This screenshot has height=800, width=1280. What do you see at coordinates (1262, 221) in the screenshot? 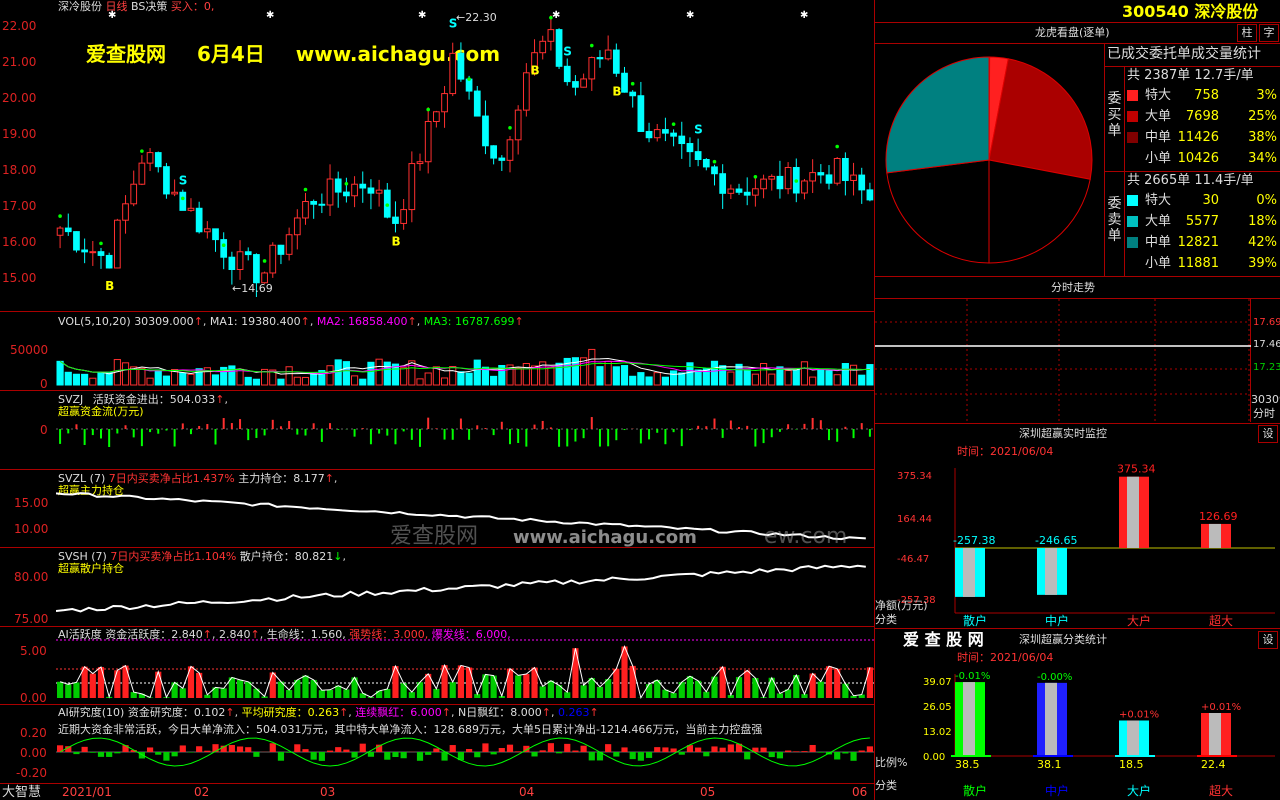
I see `order-row-pct: 18%` at bounding box center [1262, 221].